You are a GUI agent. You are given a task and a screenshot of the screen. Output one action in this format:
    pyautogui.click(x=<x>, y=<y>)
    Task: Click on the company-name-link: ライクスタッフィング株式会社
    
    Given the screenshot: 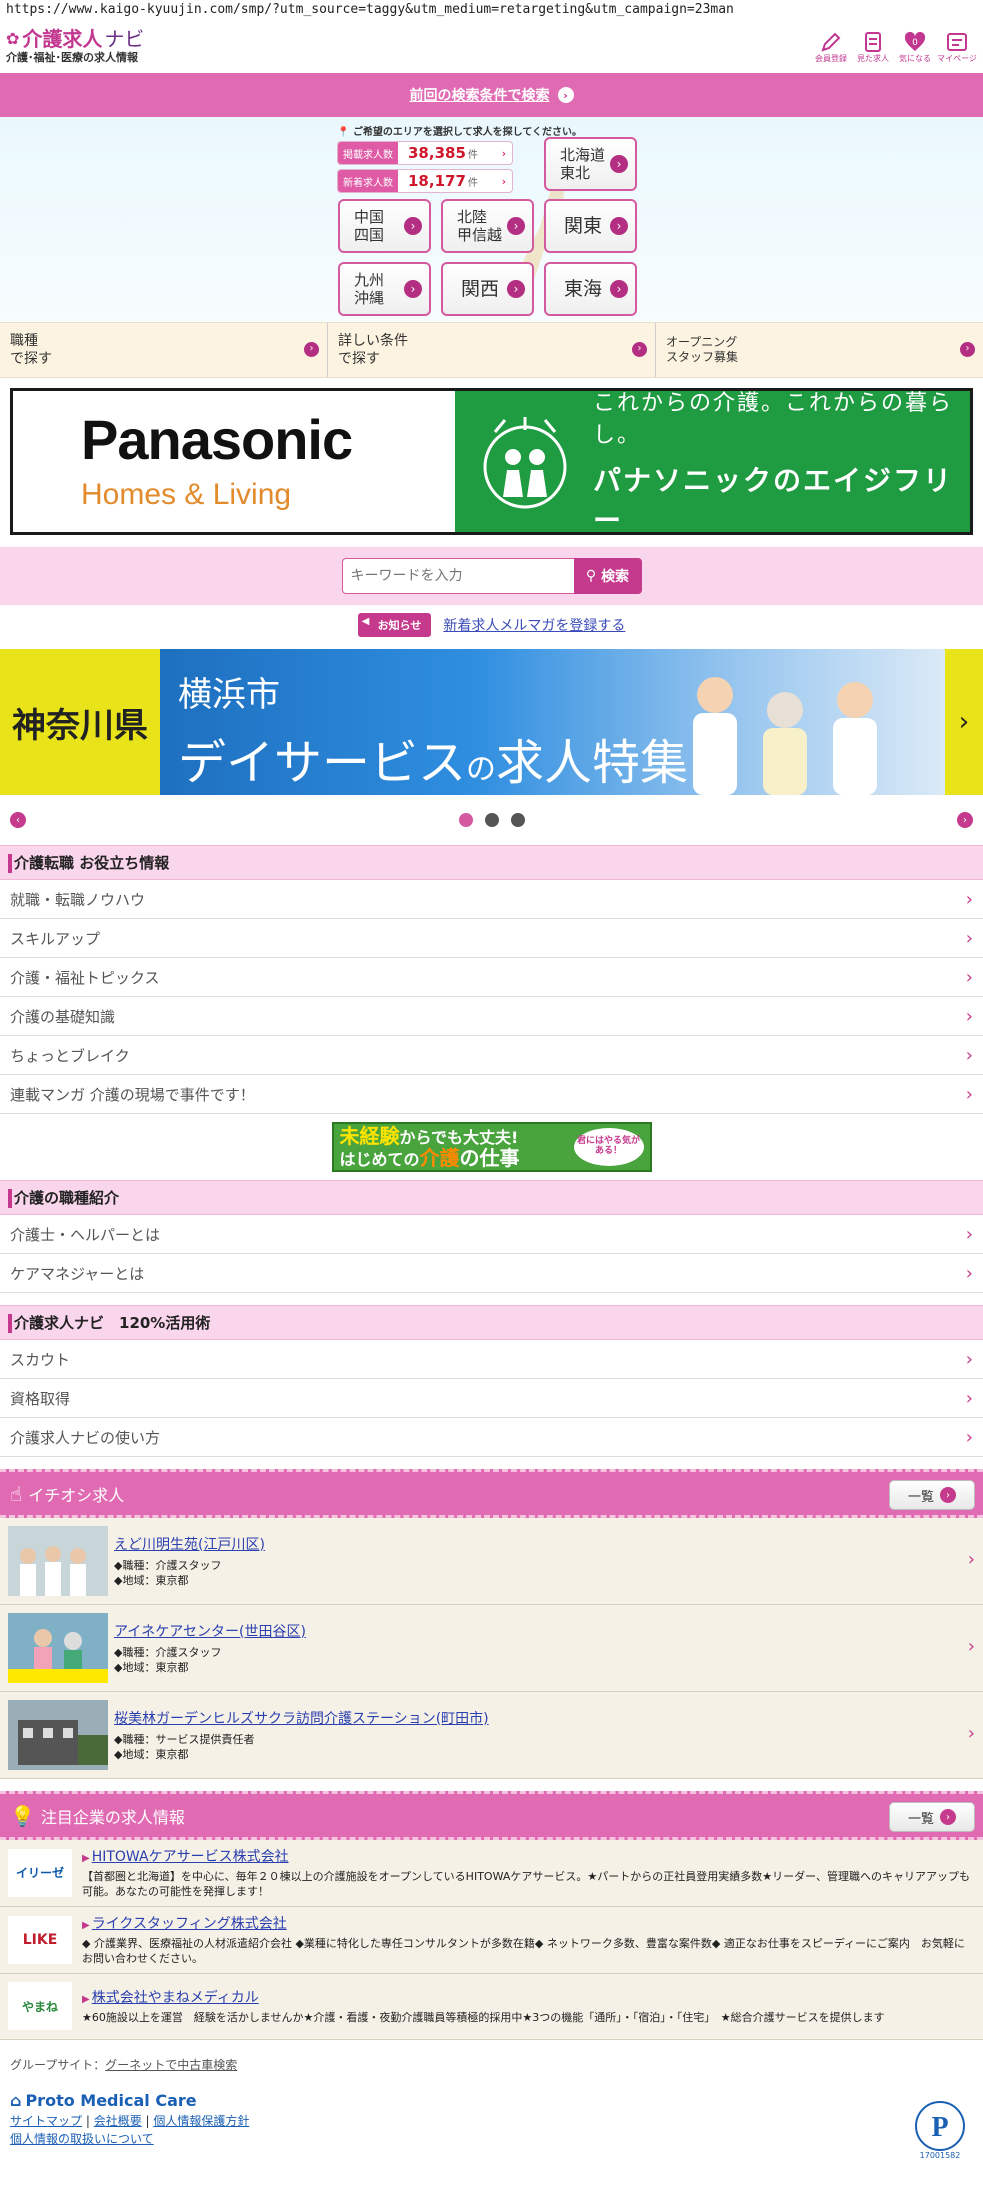 What is the action you would take?
    pyautogui.click(x=528, y=1923)
    